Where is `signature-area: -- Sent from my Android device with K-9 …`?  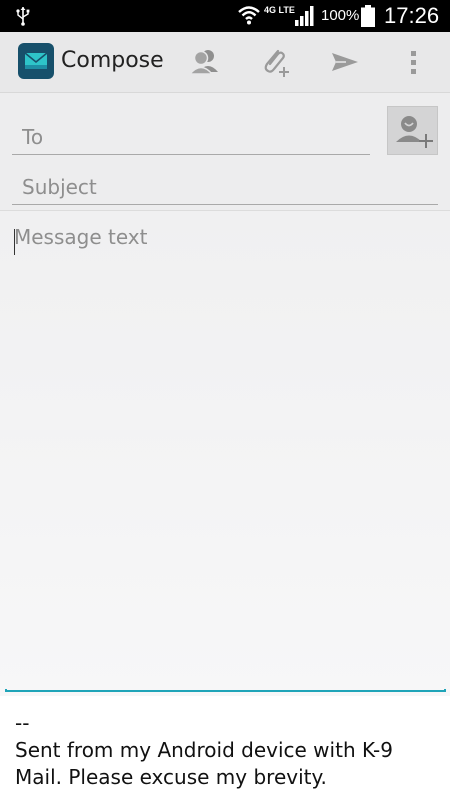
signature-area: -- Sent from my Android device with K-9 … is located at coordinates (225, 748).